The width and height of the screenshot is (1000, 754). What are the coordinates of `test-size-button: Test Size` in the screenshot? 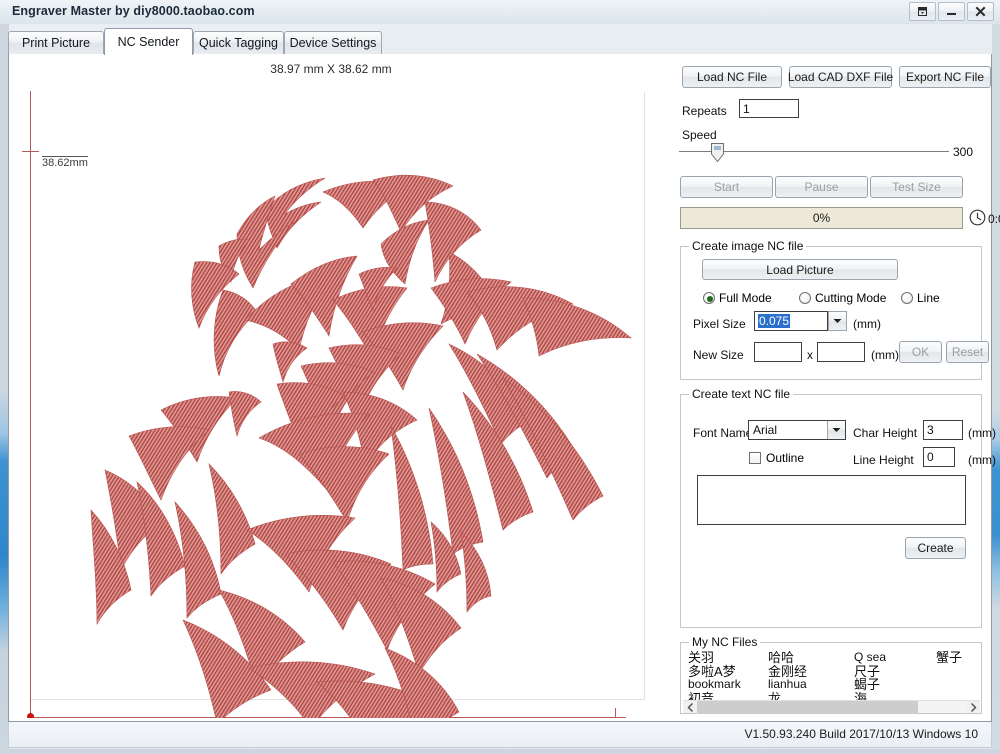 It's located at (916, 187).